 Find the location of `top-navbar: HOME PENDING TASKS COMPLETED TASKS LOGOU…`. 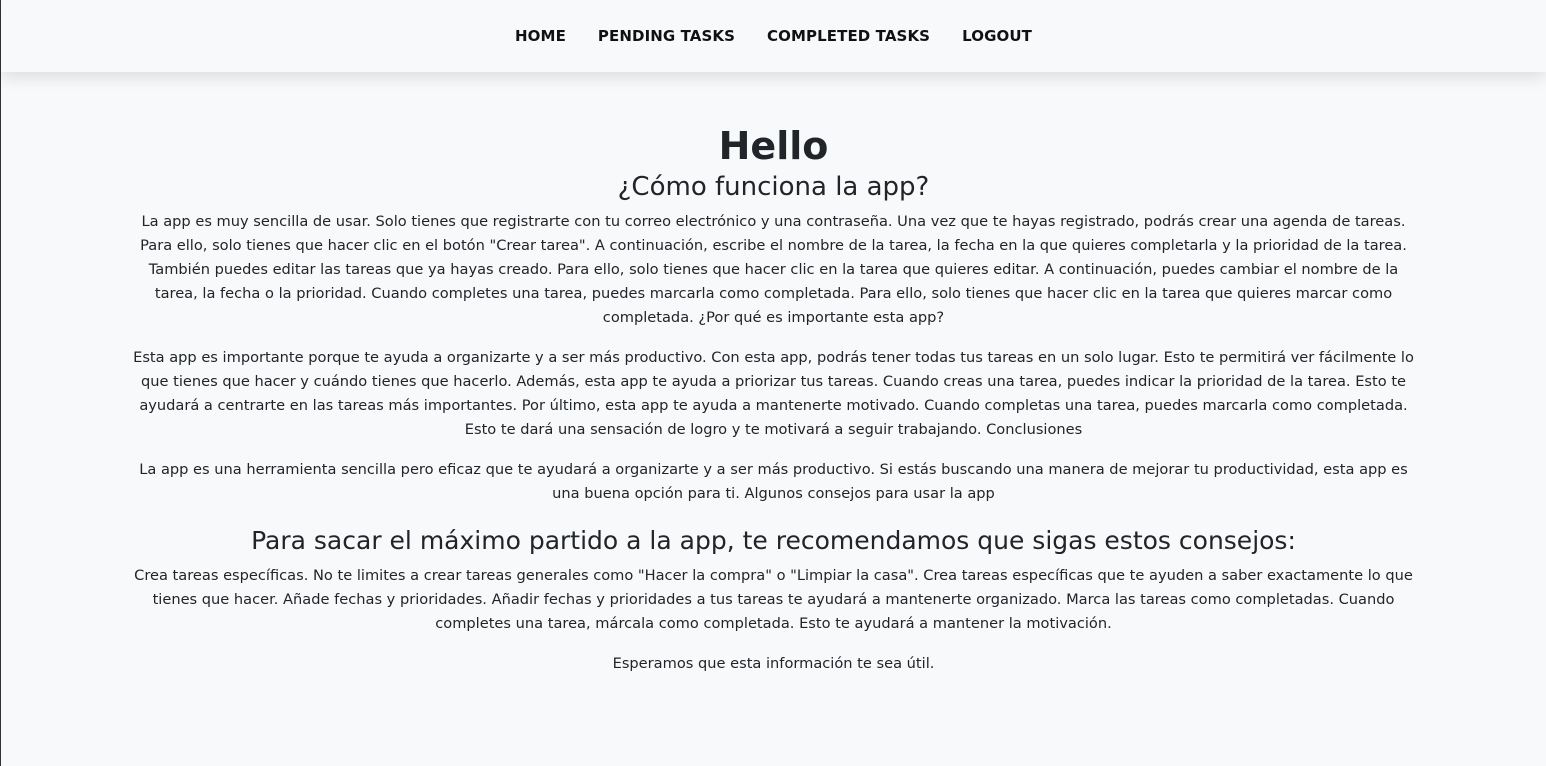

top-navbar: HOME PENDING TASKS COMPLETED TASKS LOGOU… is located at coordinates (773, 36).